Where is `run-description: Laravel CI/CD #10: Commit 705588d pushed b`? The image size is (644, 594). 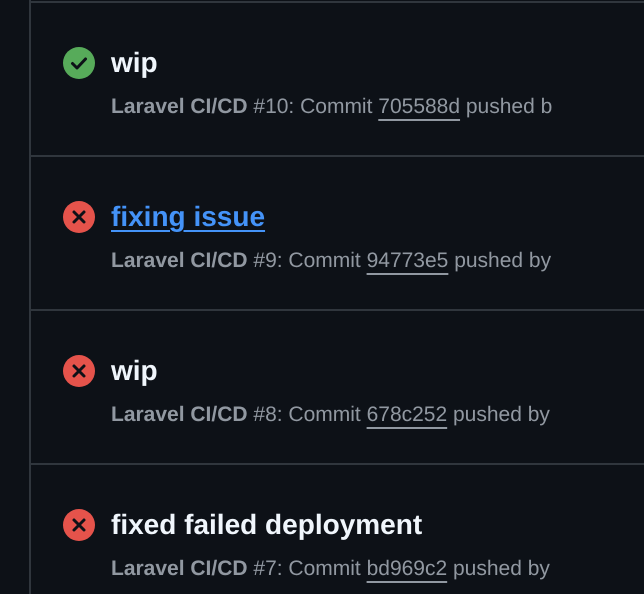 run-description: Laravel CI/CD #10: Commit 705588d pushed b is located at coordinates (332, 107).